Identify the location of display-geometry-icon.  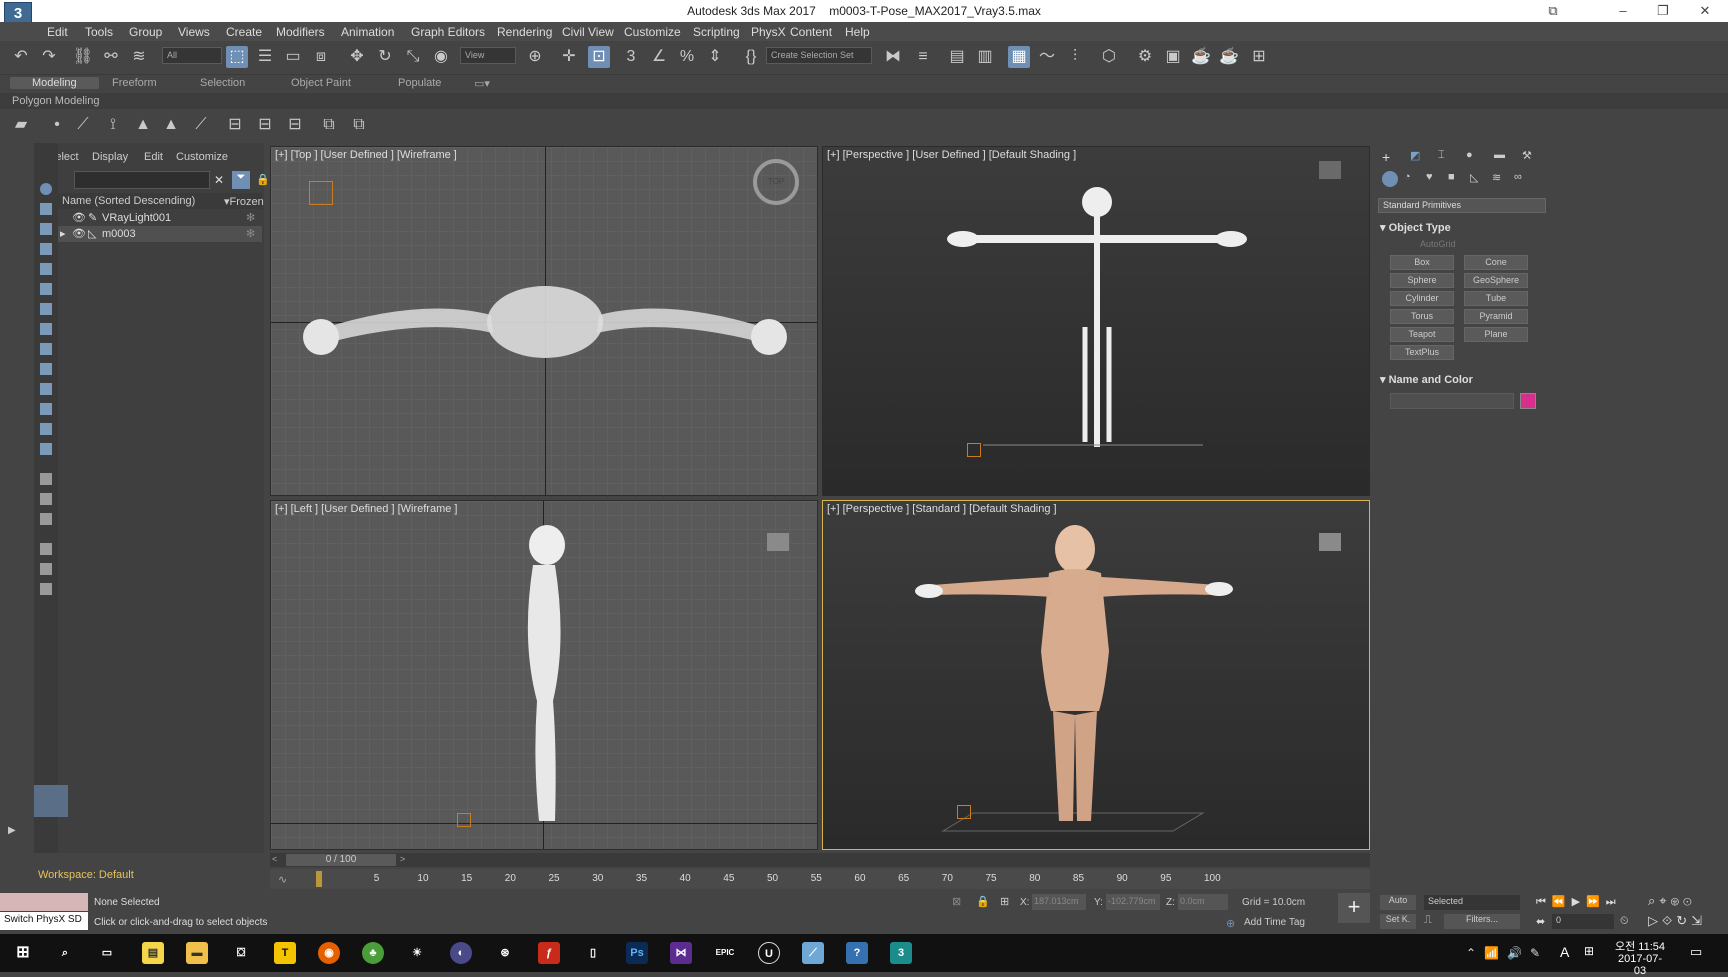
(46, 209).